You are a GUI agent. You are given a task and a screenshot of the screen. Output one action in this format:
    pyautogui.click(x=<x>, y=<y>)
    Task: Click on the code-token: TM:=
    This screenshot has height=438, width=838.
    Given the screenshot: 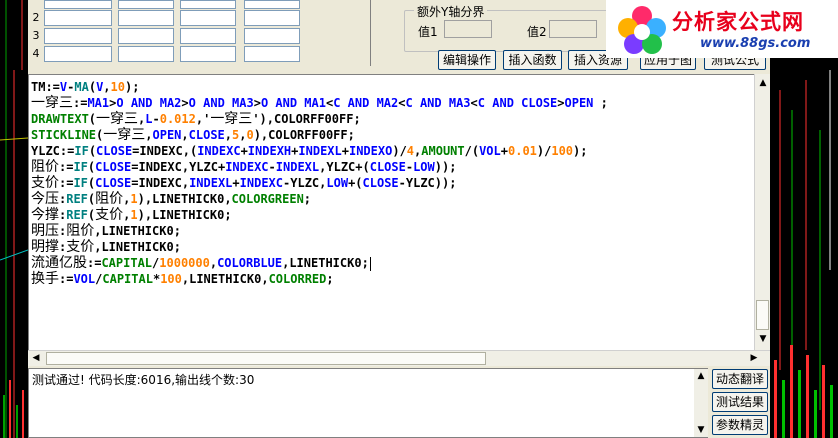 What is the action you would take?
    pyautogui.click(x=45, y=87)
    